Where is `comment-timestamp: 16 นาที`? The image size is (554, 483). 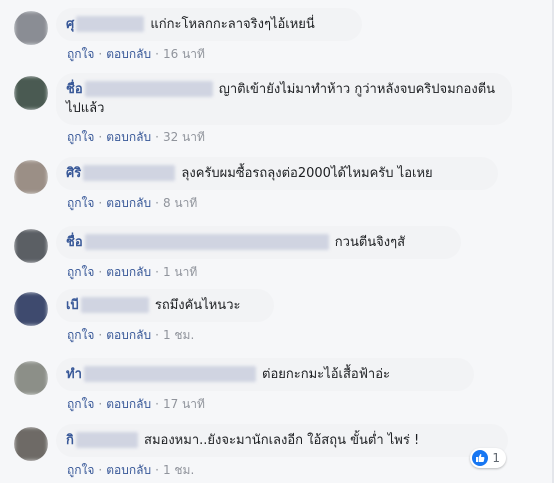 comment-timestamp: 16 นาที is located at coordinates (184, 54).